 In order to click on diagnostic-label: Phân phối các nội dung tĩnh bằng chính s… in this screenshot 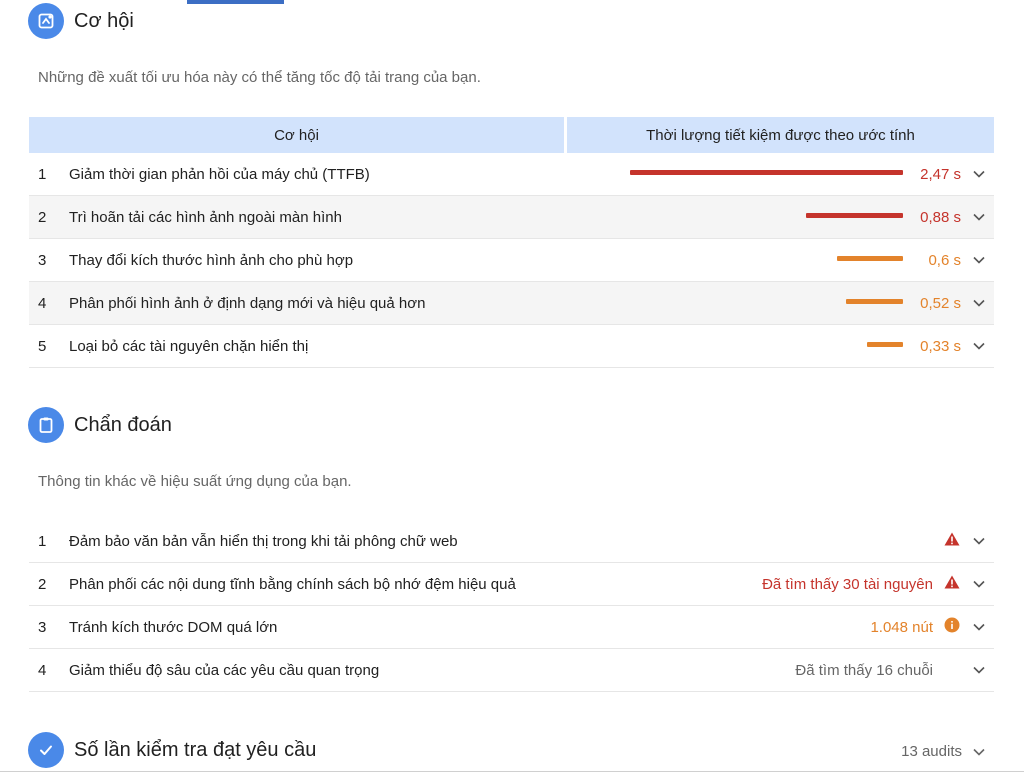, I will do `click(292, 584)`.